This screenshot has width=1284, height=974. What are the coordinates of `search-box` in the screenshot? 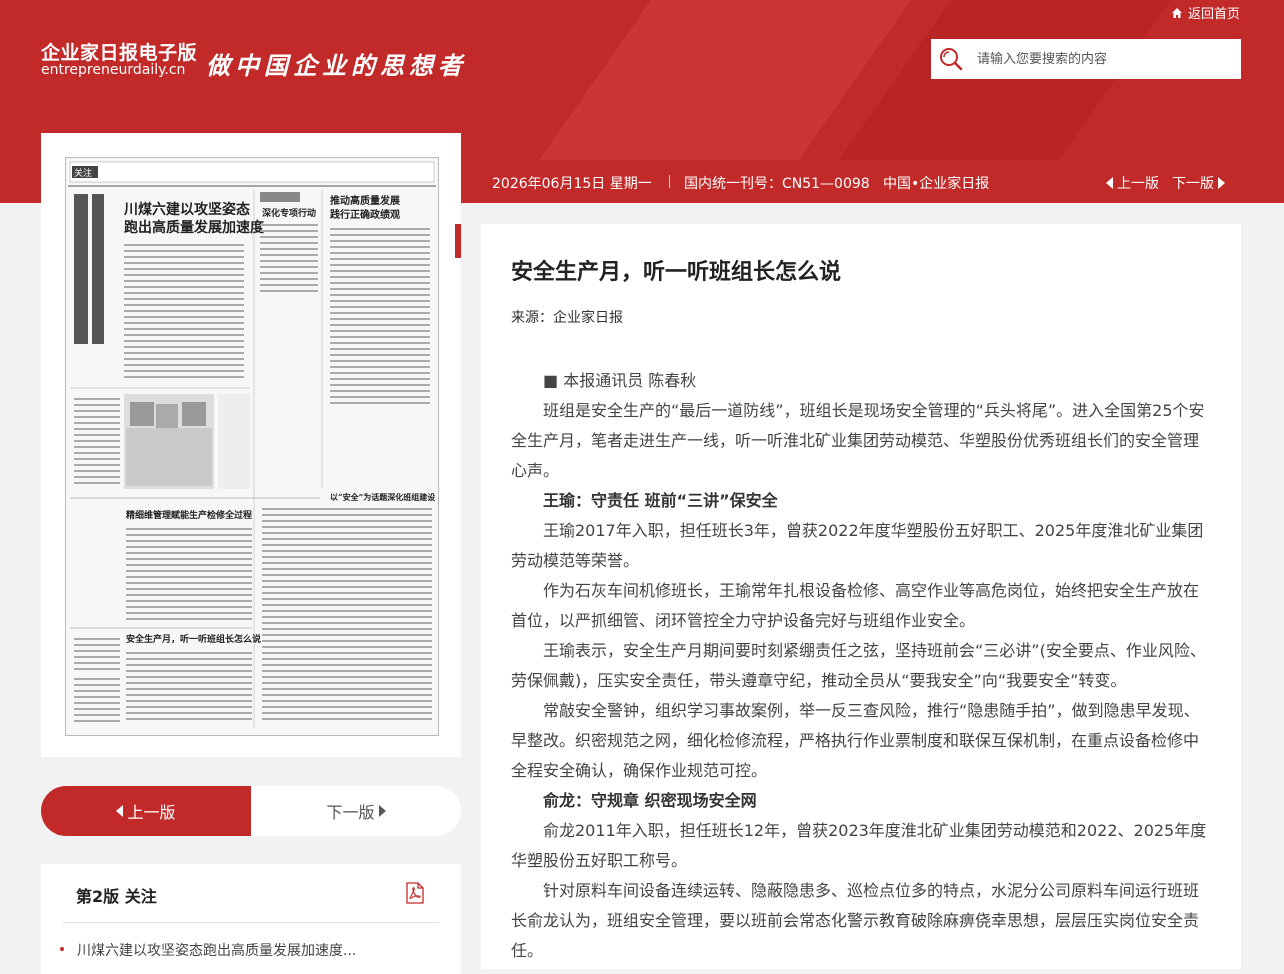 It's located at (1086, 59).